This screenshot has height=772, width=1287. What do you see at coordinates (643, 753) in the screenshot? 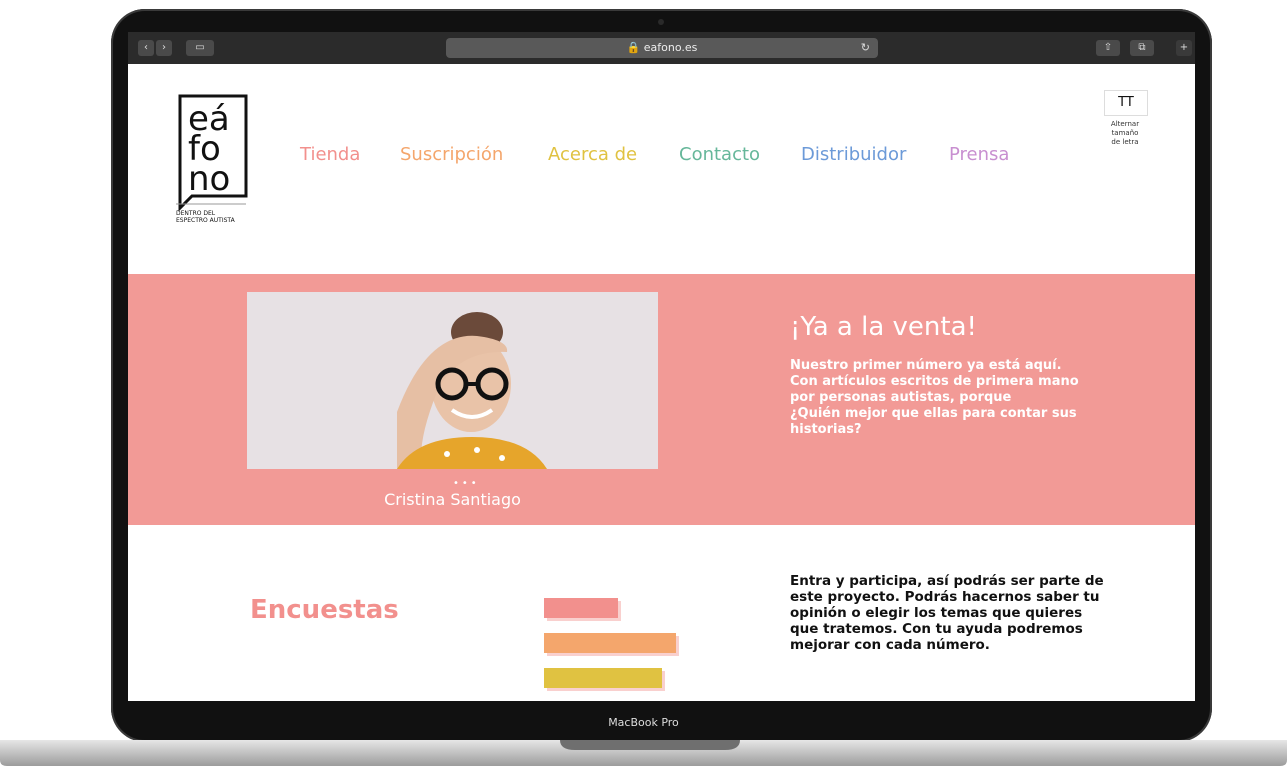
I see `laptop-base` at bounding box center [643, 753].